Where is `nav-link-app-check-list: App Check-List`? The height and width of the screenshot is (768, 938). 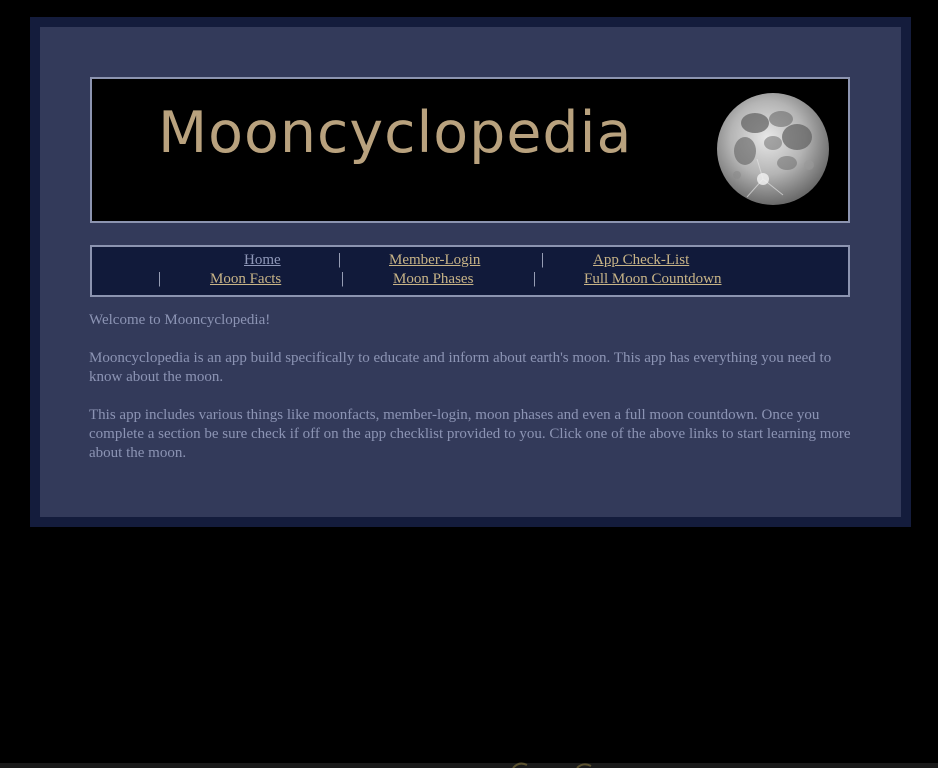
nav-link-app-check-list: App Check-List is located at coordinates (641, 260).